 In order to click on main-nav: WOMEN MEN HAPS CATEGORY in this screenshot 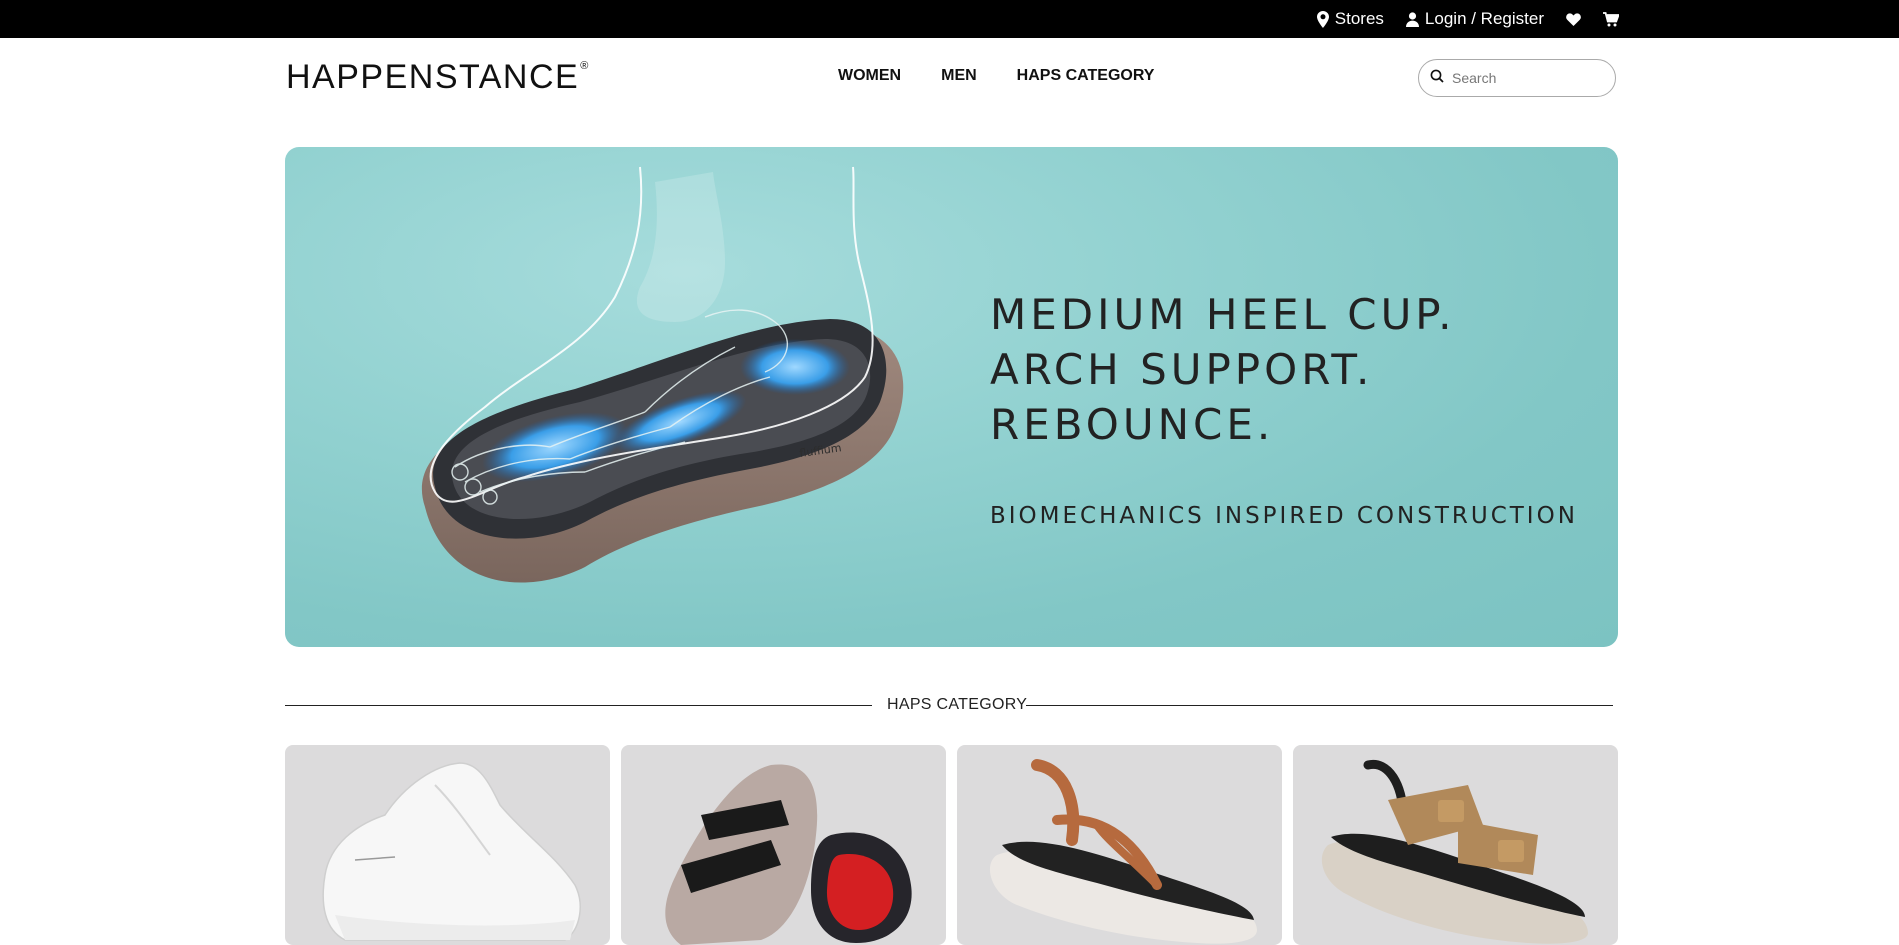, I will do `click(996, 76)`.